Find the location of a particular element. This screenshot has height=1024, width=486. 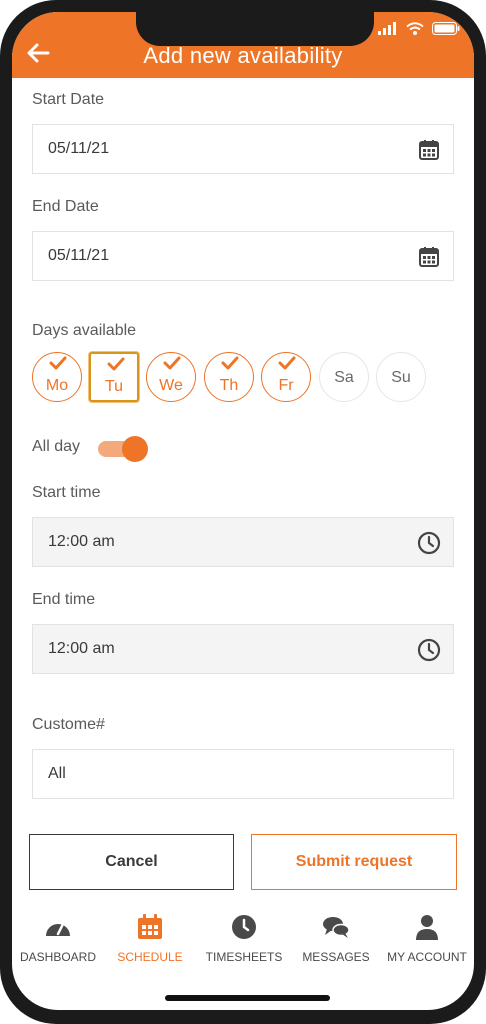

battery-icon is located at coordinates (446, 28).